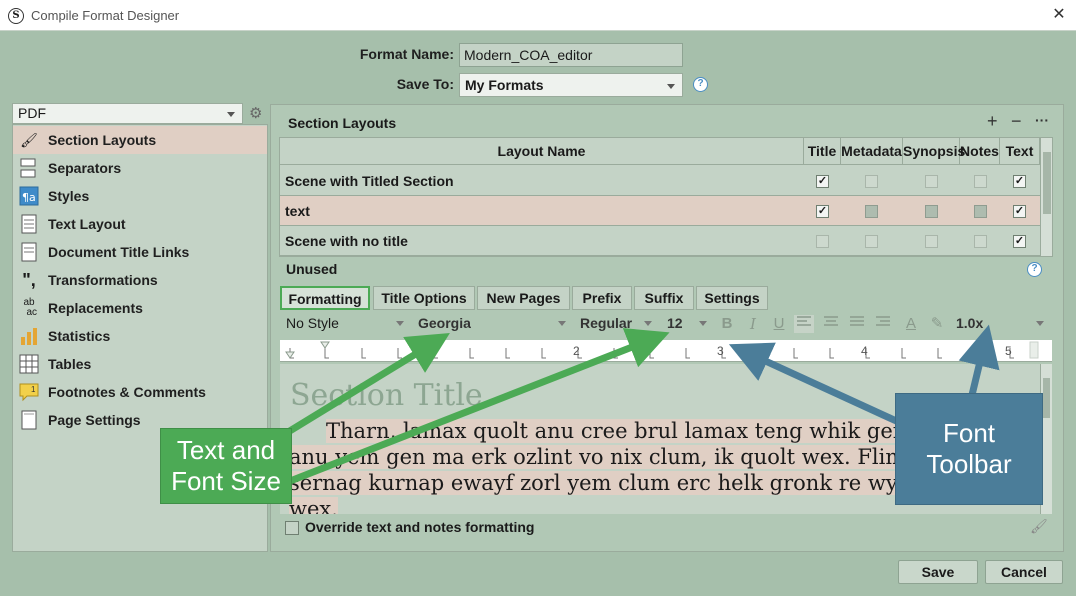  Describe the element at coordinates (226, 481) in the screenshot. I see `callout-line: Font Size` at that location.